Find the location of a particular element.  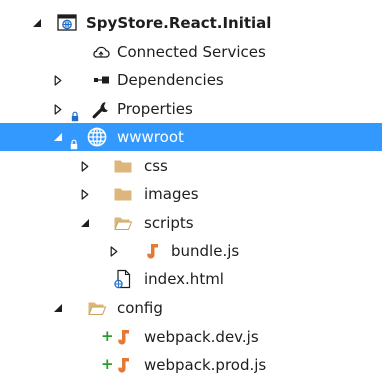

webpack-prod-label: webpack.prod.js is located at coordinates (205, 365).